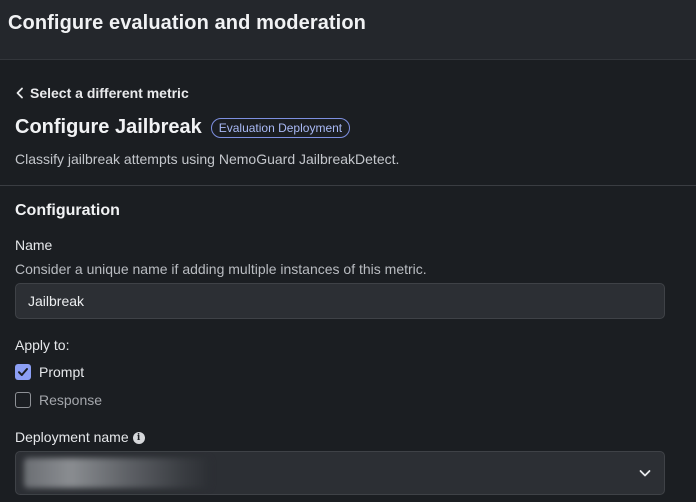 This screenshot has width=696, height=502. What do you see at coordinates (117, 473) in the screenshot?
I see `deployment-select-value` at bounding box center [117, 473].